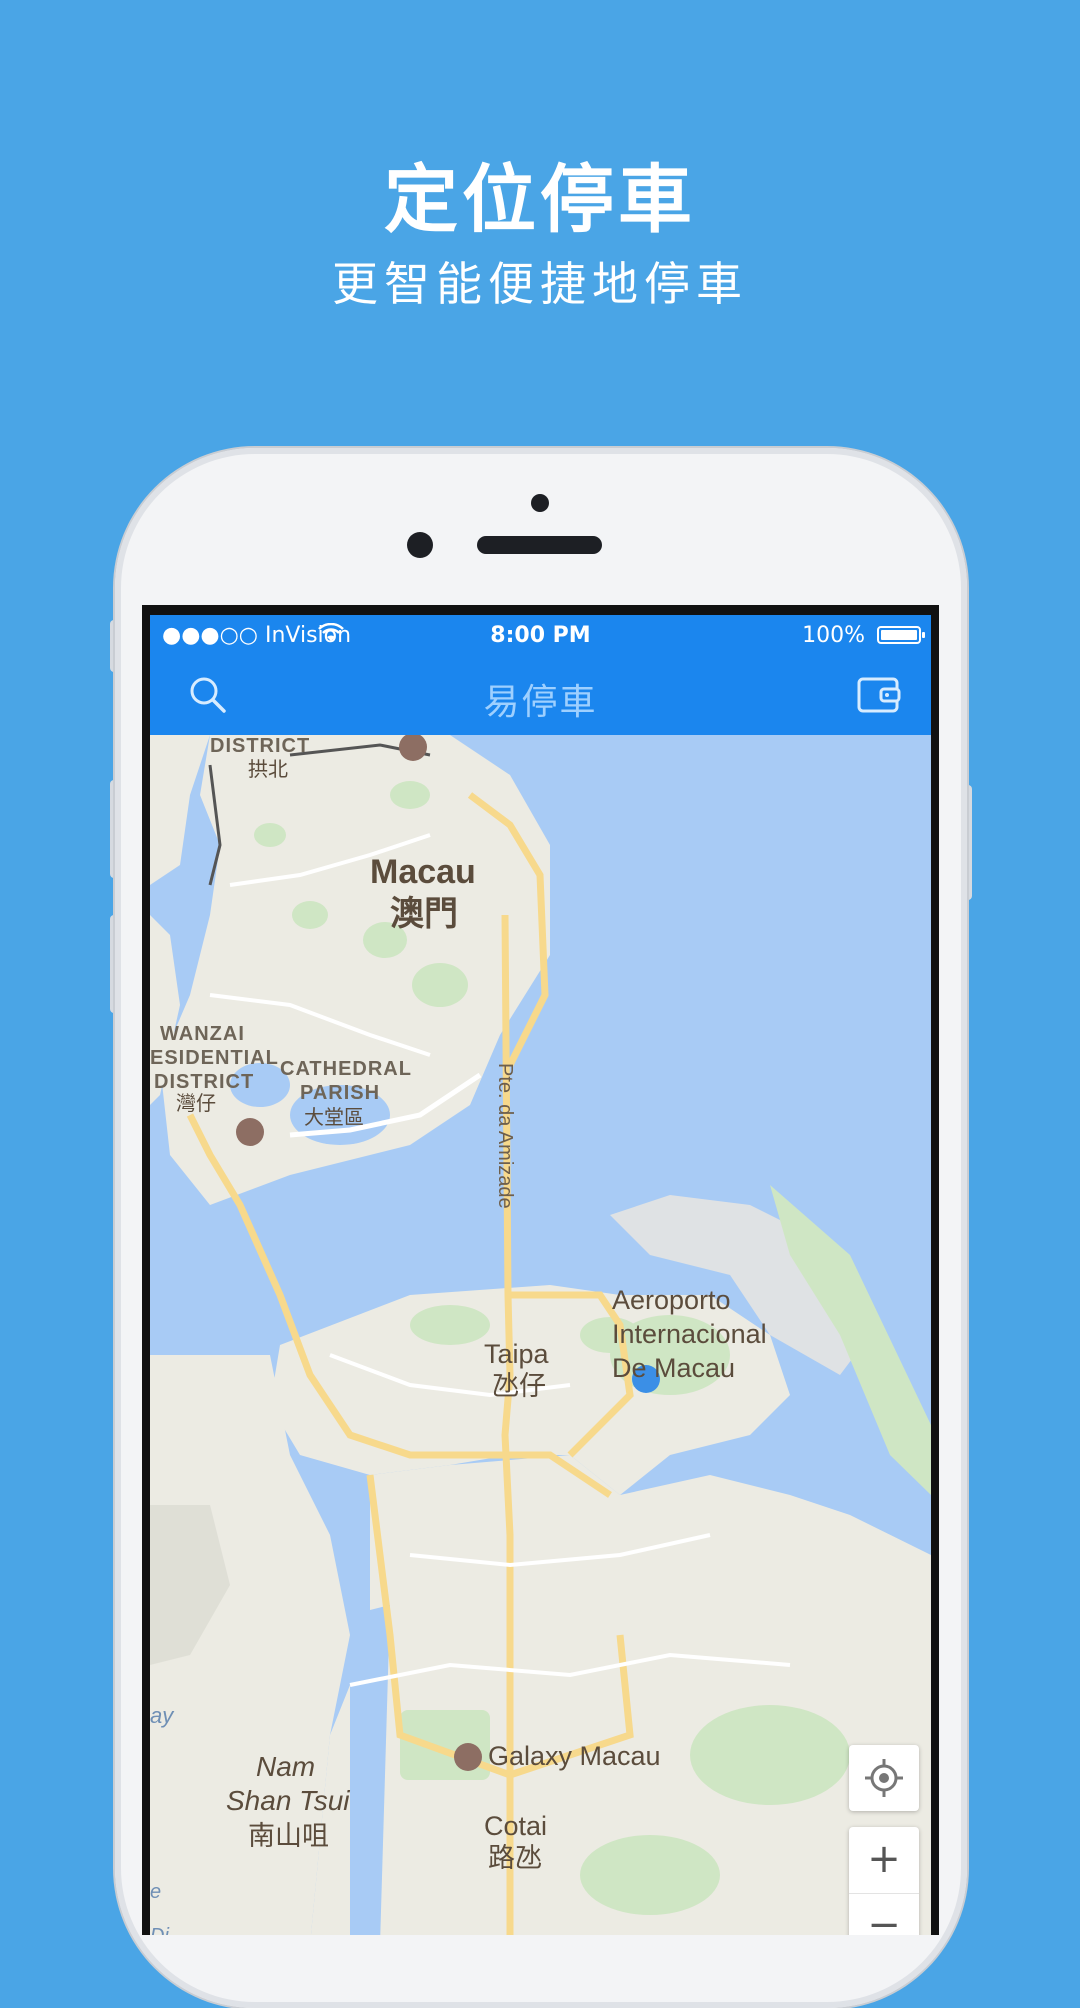 Image resolution: width=1080 pixels, height=2008 pixels. Describe the element at coordinates (505, 1136) in the screenshot. I see `bridge-label: Pte. da Amizade` at that location.